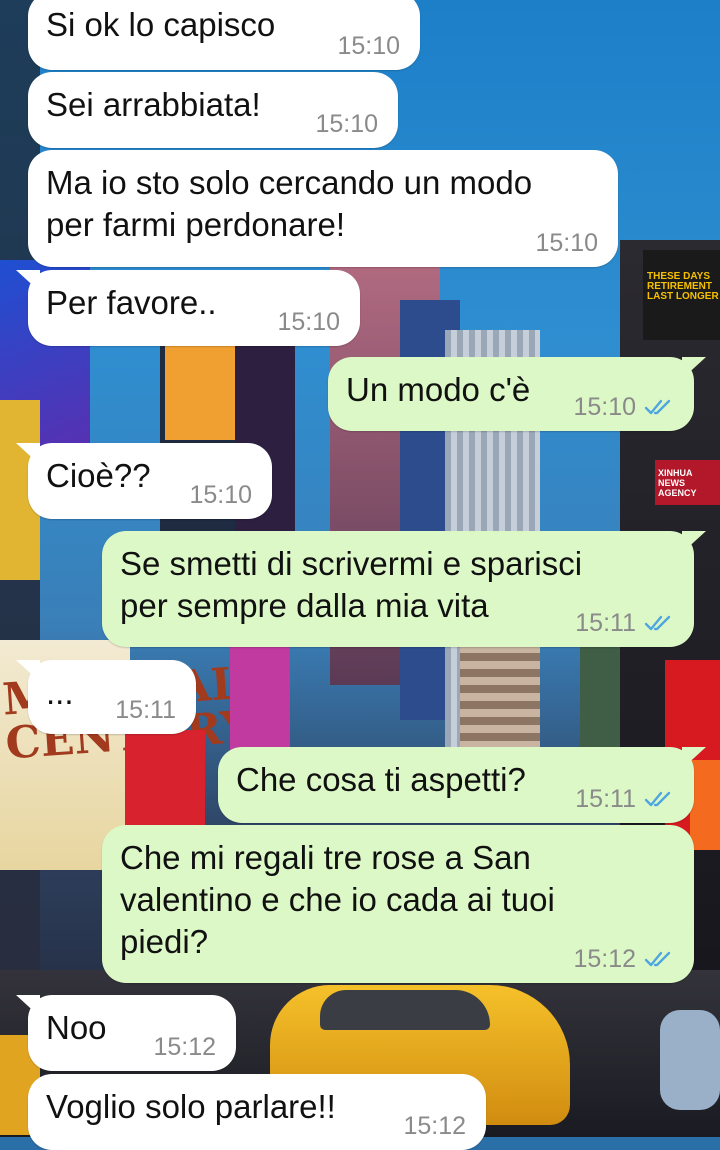 The image size is (720, 1150). What do you see at coordinates (213, 110) in the screenshot?
I see `incoming-message: Sei arrabbiata! 15:10` at bounding box center [213, 110].